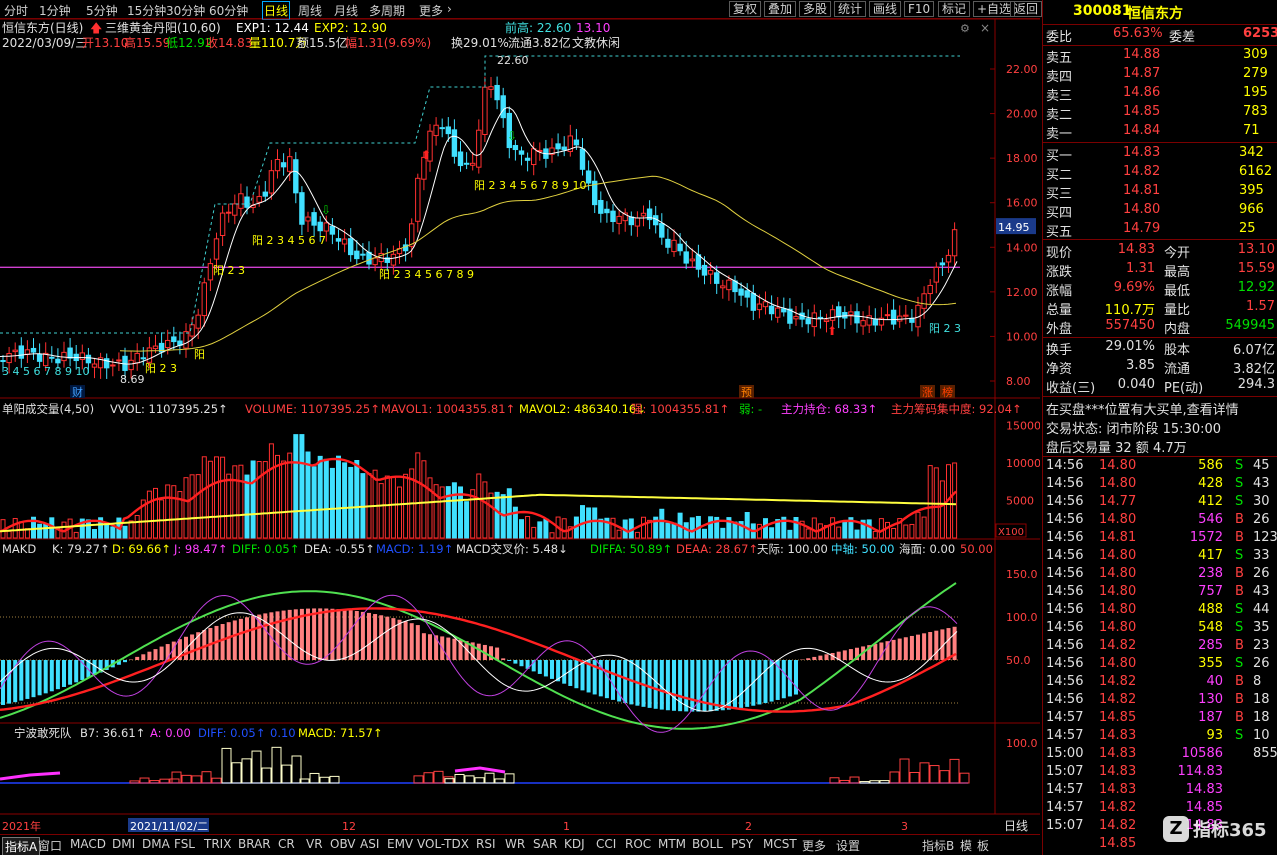 Image resolution: width=1277 pixels, height=855 pixels. What do you see at coordinates (742, 844) in the screenshot?
I see `indicator-tab-22: PSY` at bounding box center [742, 844].